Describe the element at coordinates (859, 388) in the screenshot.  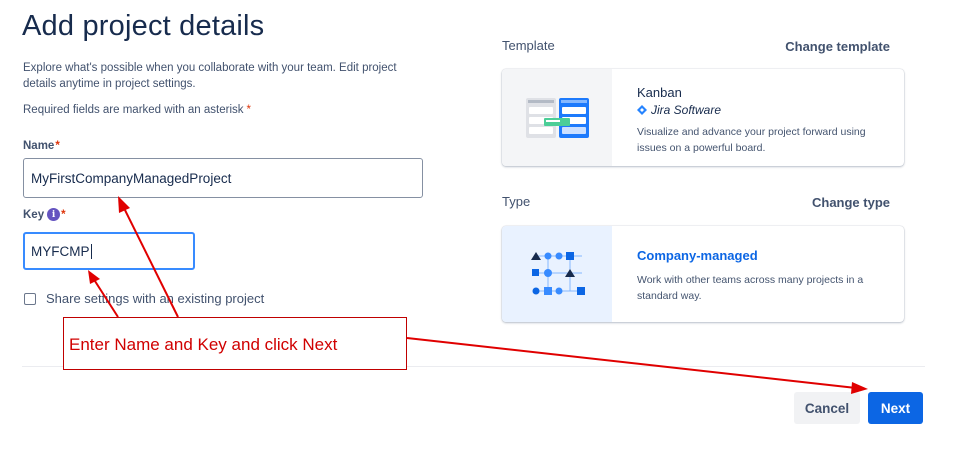
I see `arrowhead-next` at that location.